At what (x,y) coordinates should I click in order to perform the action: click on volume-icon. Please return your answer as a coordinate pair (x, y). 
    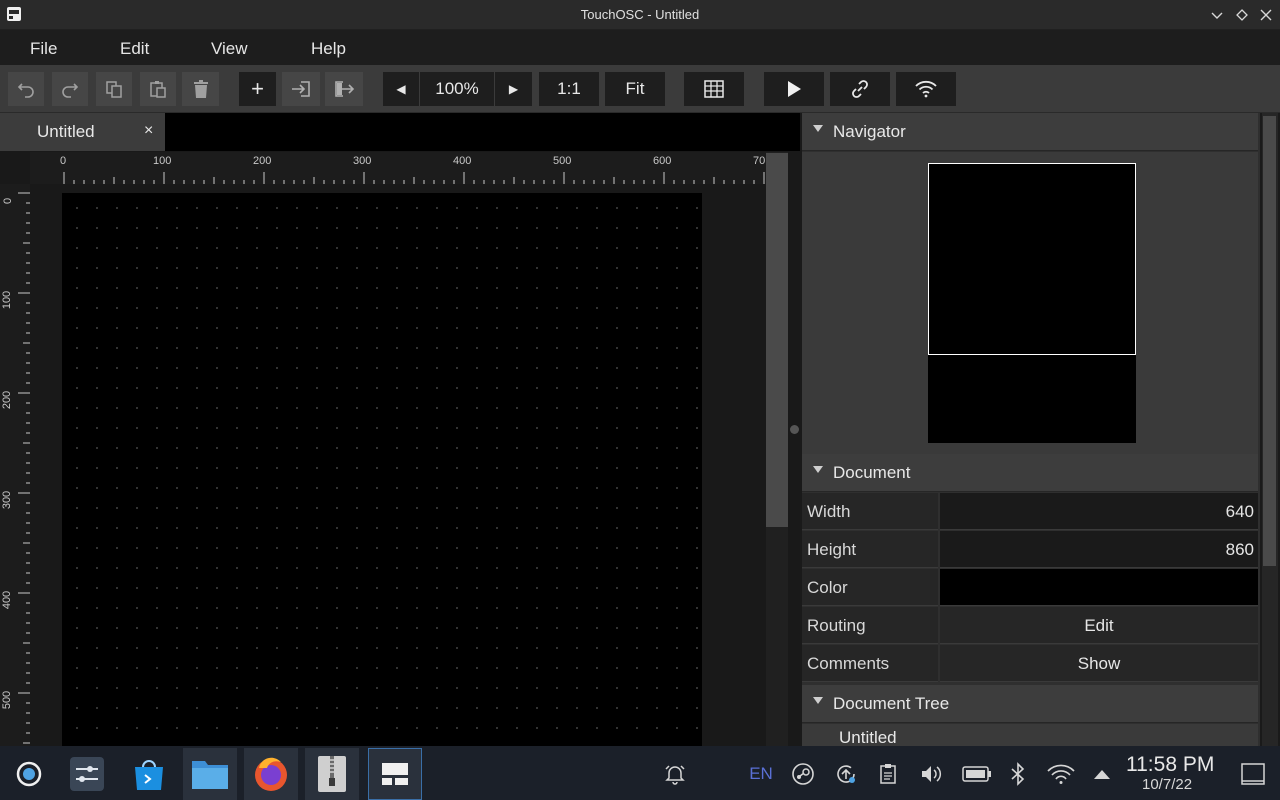
    Looking at the image, I should click on (931, 774).